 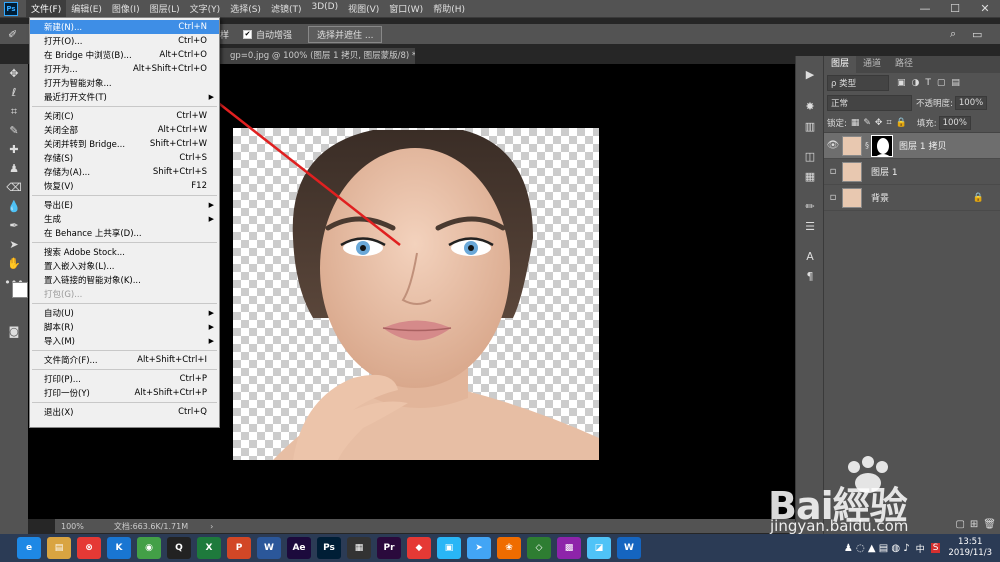 What do you see at coordinates (191, 116) in the screenshot?
I see `menu-item-shortcut: Ctrl+W` at bounding box center [191, 116].